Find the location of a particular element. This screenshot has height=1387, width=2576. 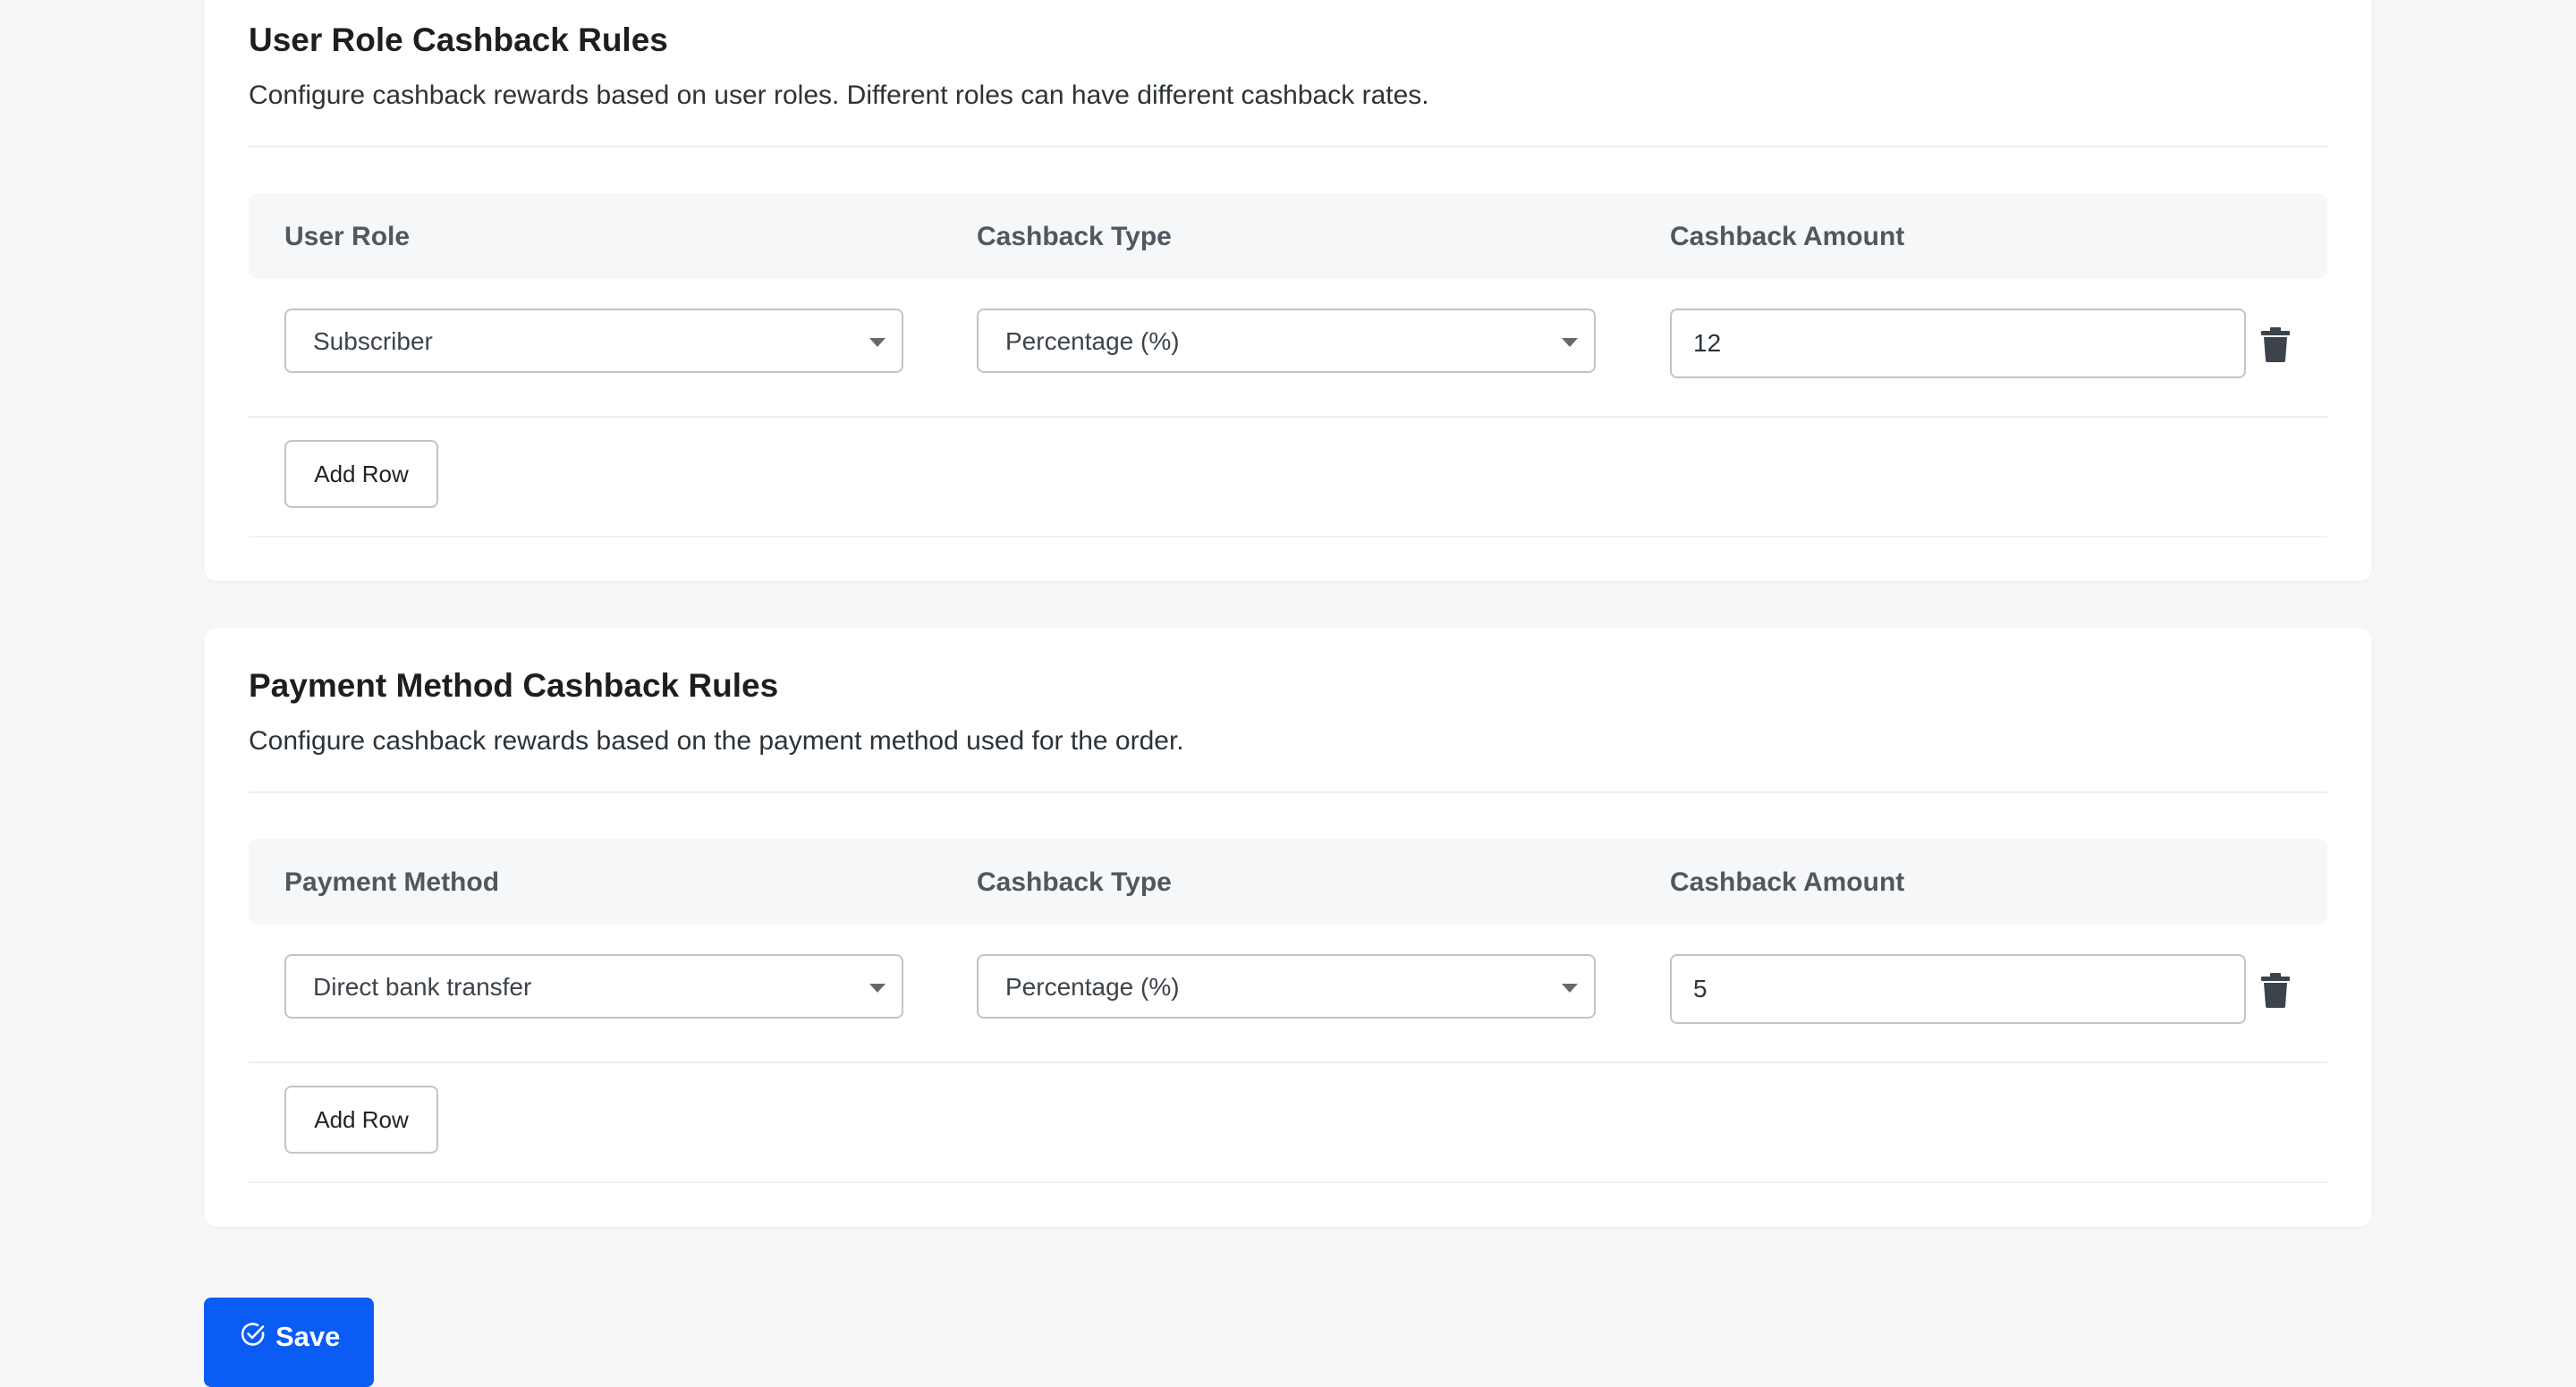

payment-method-rule-row: Direct bank transfer Percentage (%) is located at coordinates (1288, 1009).